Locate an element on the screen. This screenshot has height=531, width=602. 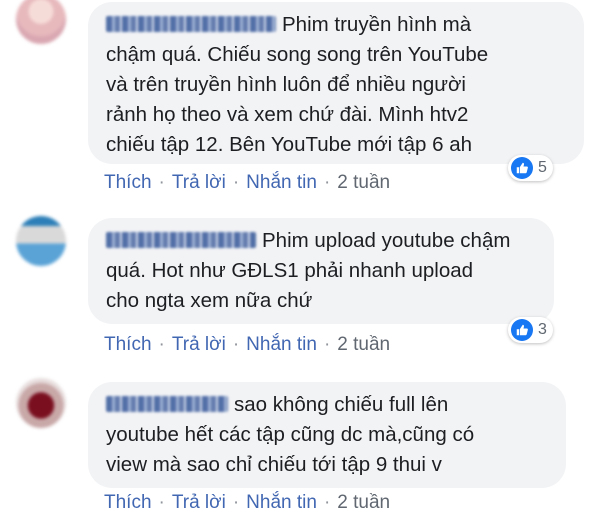
comment-text-line: view mà sao chỉ chiếu tới tập 9 thui v is located at coordinates (274, 464).